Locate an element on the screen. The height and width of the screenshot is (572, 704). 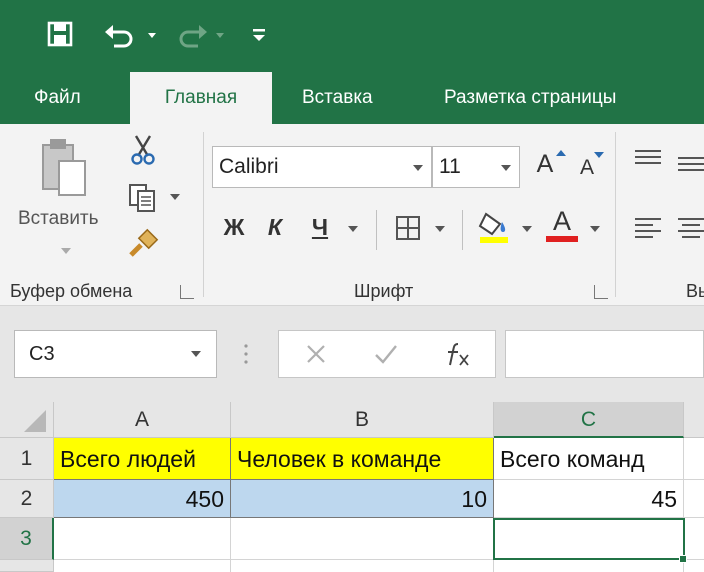
font-size-select: 11 is located at coordinates (476, 167).